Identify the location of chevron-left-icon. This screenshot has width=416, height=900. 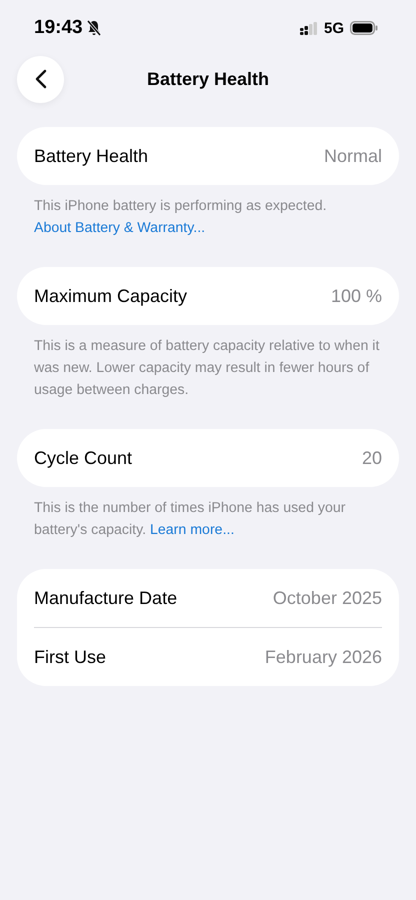
(40, 79).